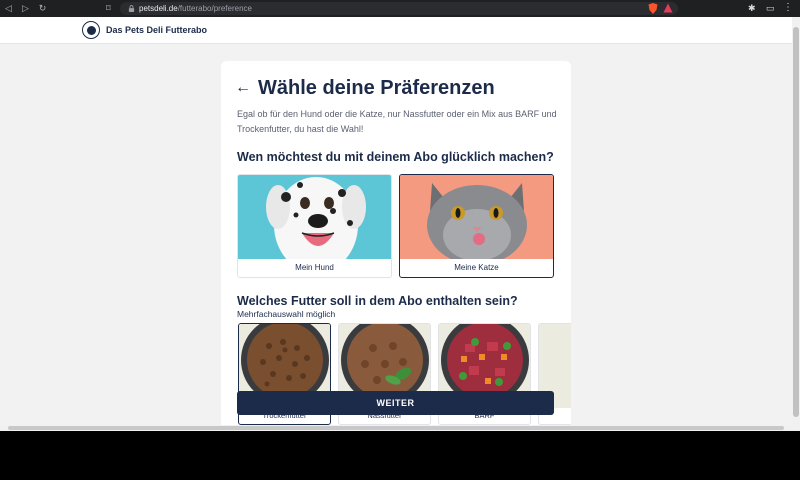 The height and width of the screenshot is (480, 800). What do you see at coordinates (396, 428) in the screenshot?
I see `hscroll-thumb` at bounding box center [396, 428].